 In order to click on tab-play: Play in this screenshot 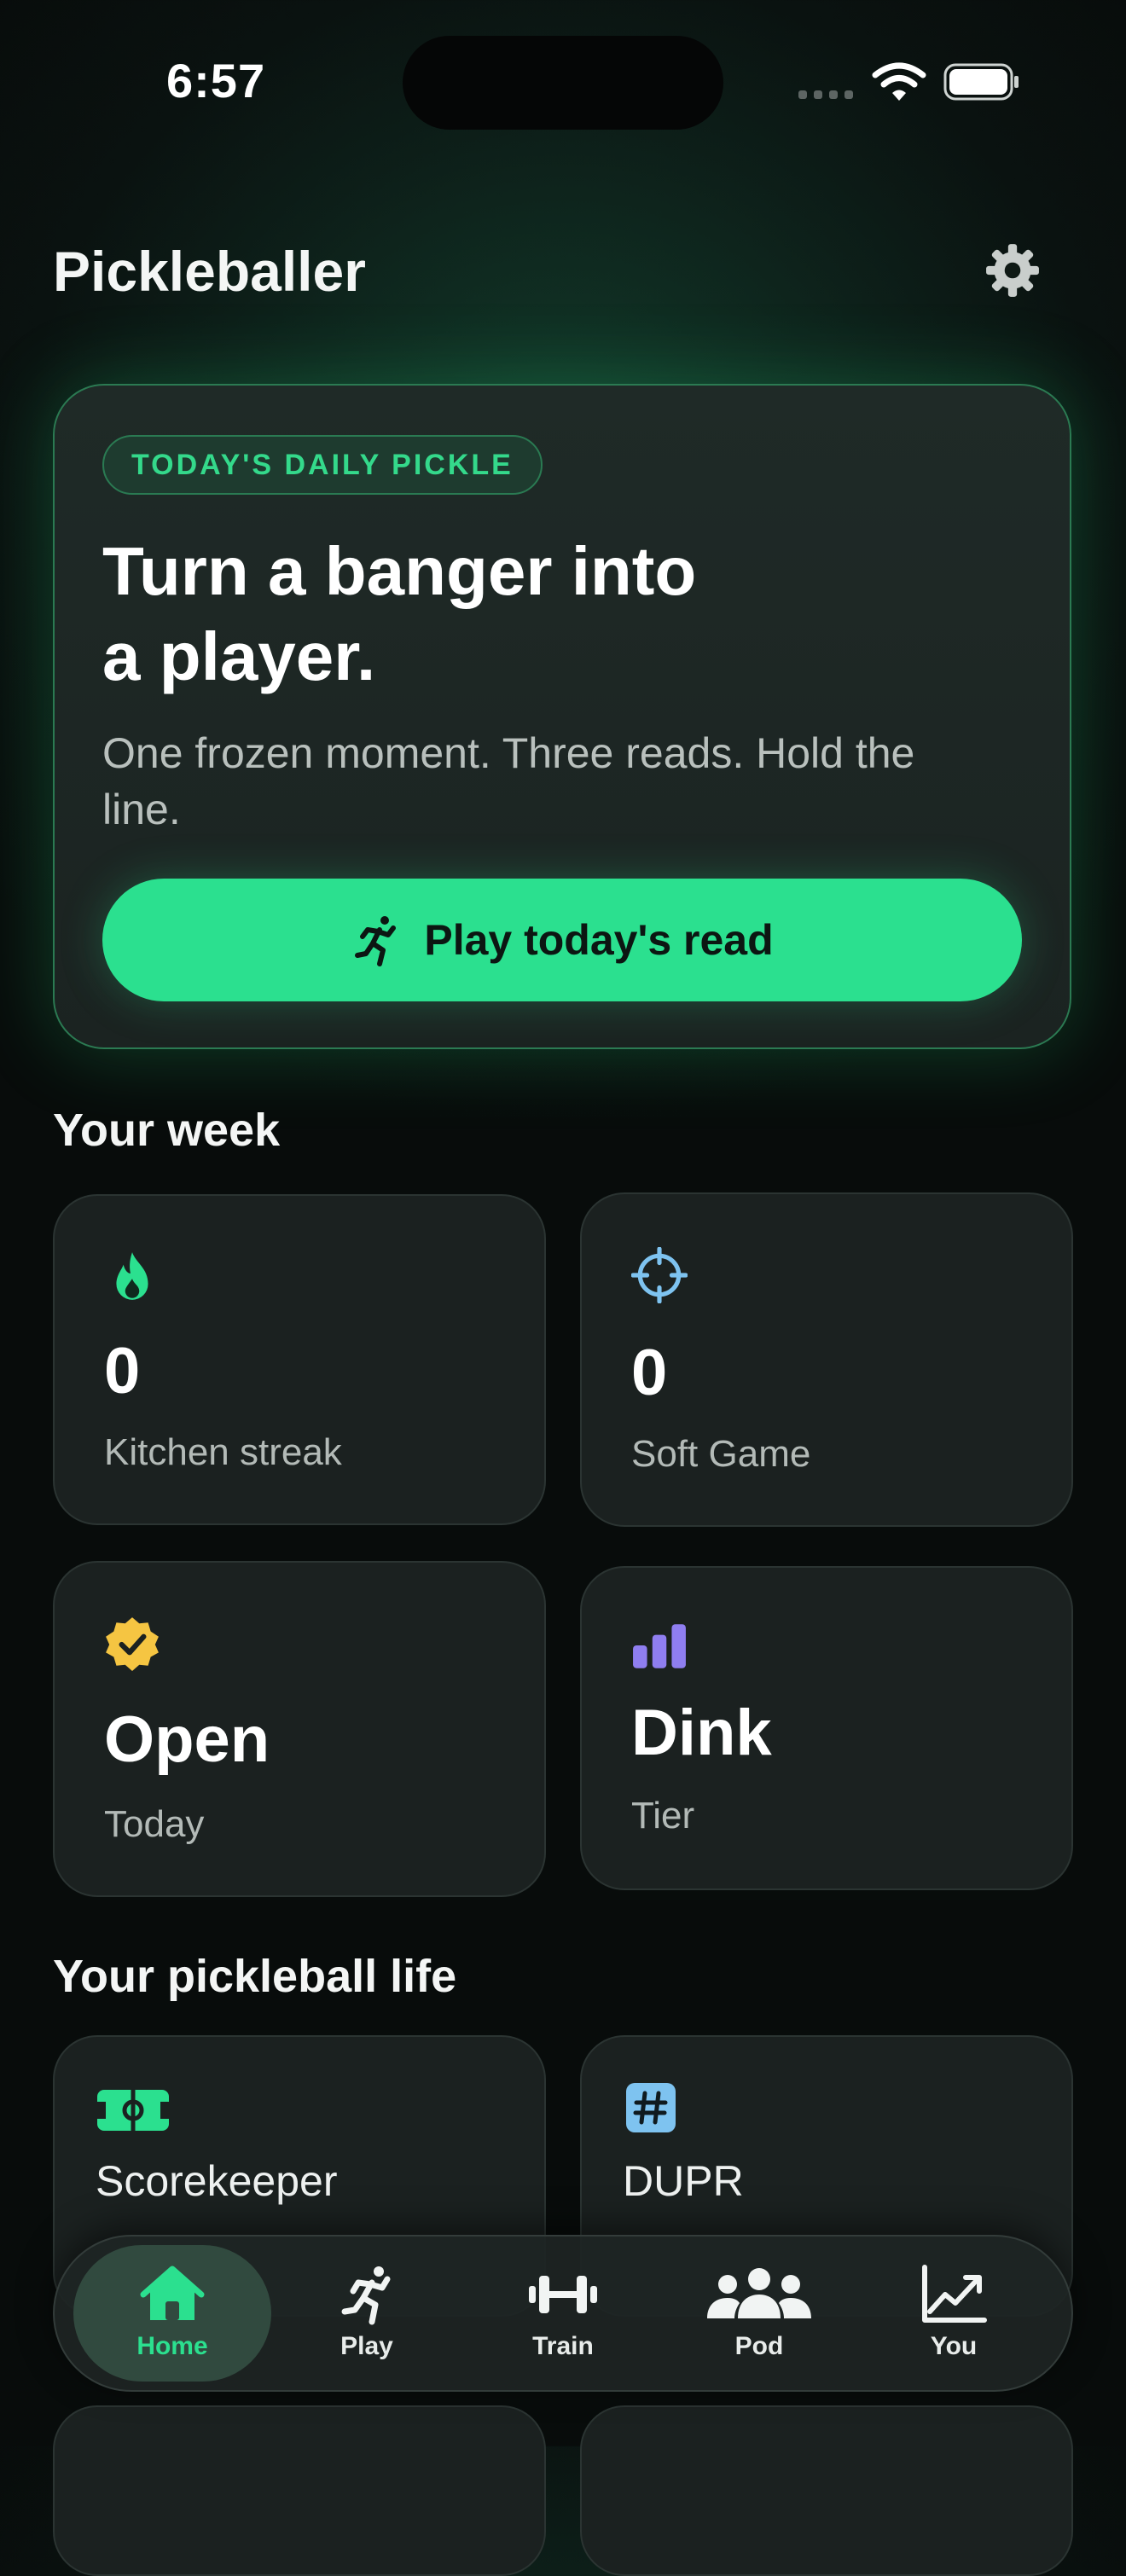, I will do `click(367, 2313)`.